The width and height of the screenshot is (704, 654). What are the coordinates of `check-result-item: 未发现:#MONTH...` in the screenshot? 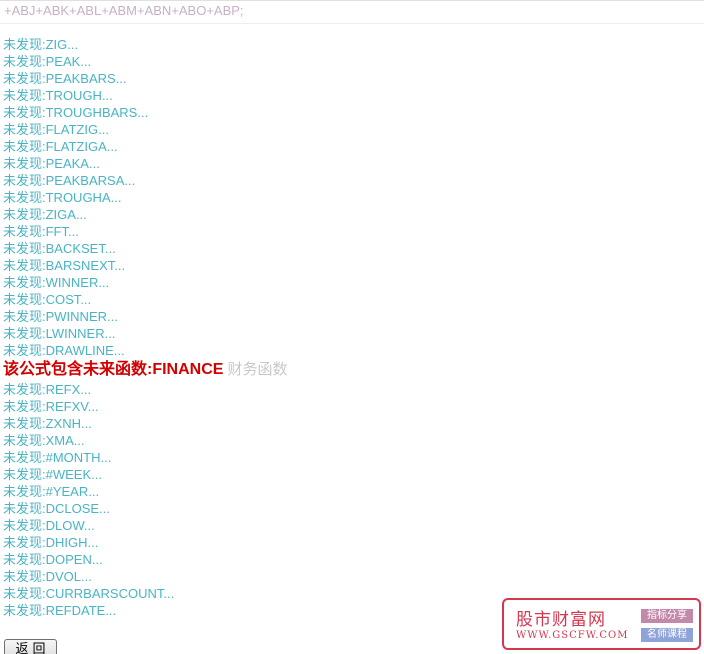 It's located at (57, 457).